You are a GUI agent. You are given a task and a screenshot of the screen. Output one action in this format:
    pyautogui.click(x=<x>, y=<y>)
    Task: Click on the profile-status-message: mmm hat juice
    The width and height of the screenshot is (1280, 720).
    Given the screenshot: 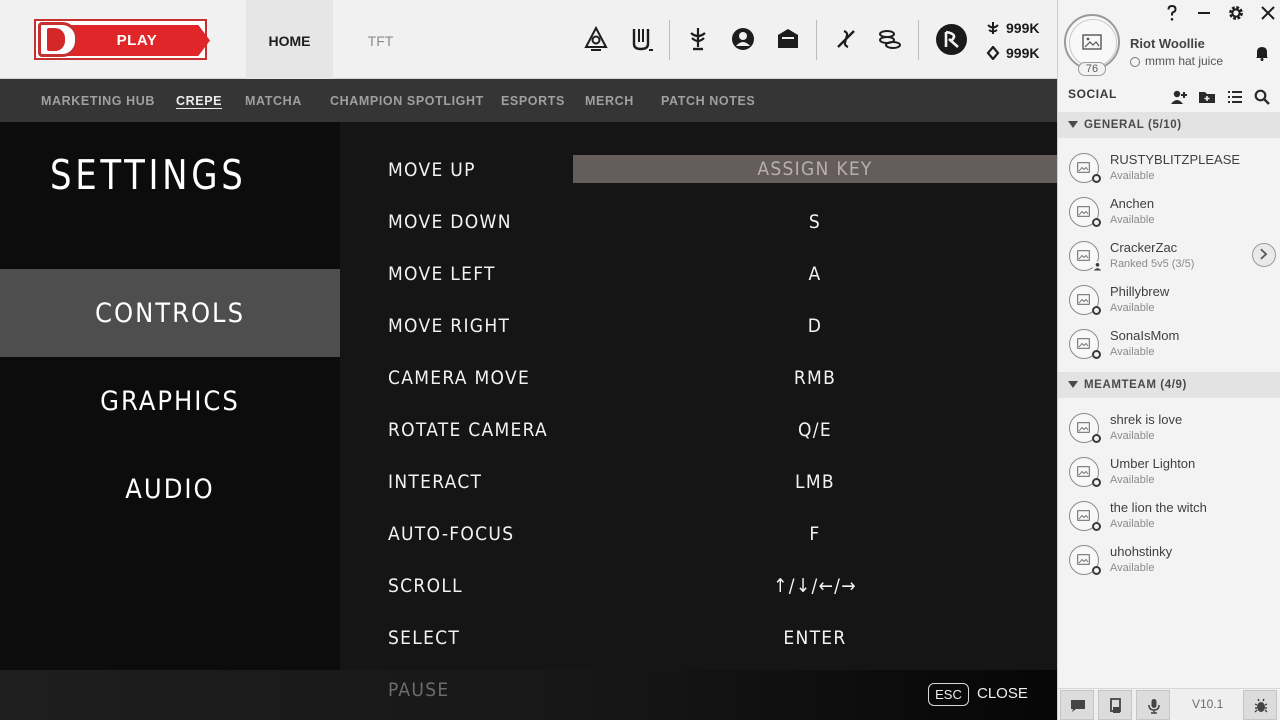 What is the action you would take?
    pyautogui.click(x=1184, y=61)
    